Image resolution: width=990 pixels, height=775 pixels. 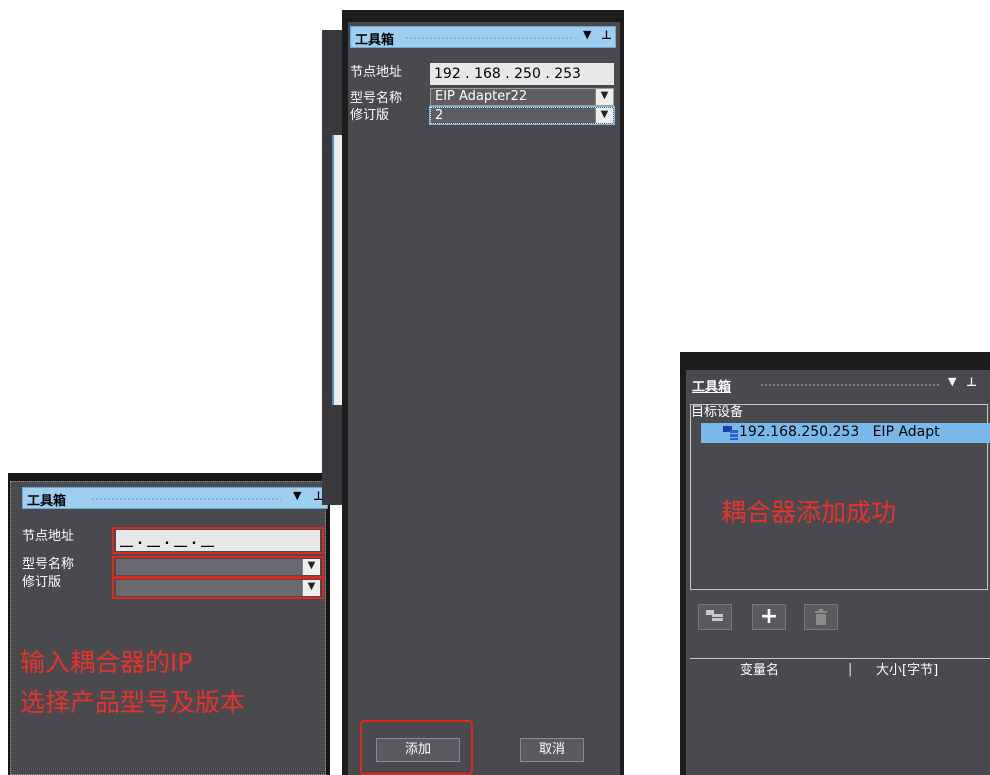 I want to click on model-name-select: ▼, so click(x=218, y=567).